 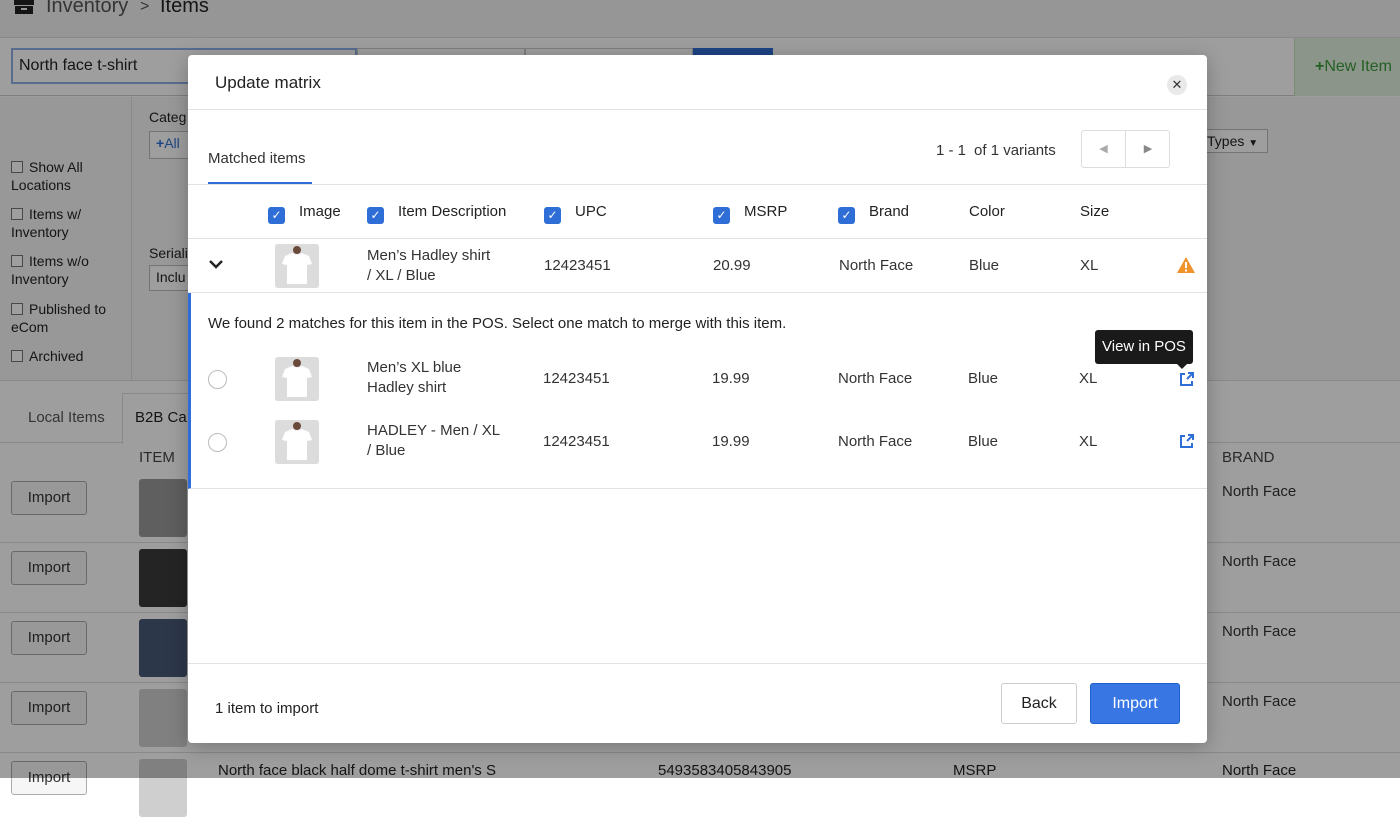 I want to click on item-msrp: 20.99, so click(x=732, y=265).